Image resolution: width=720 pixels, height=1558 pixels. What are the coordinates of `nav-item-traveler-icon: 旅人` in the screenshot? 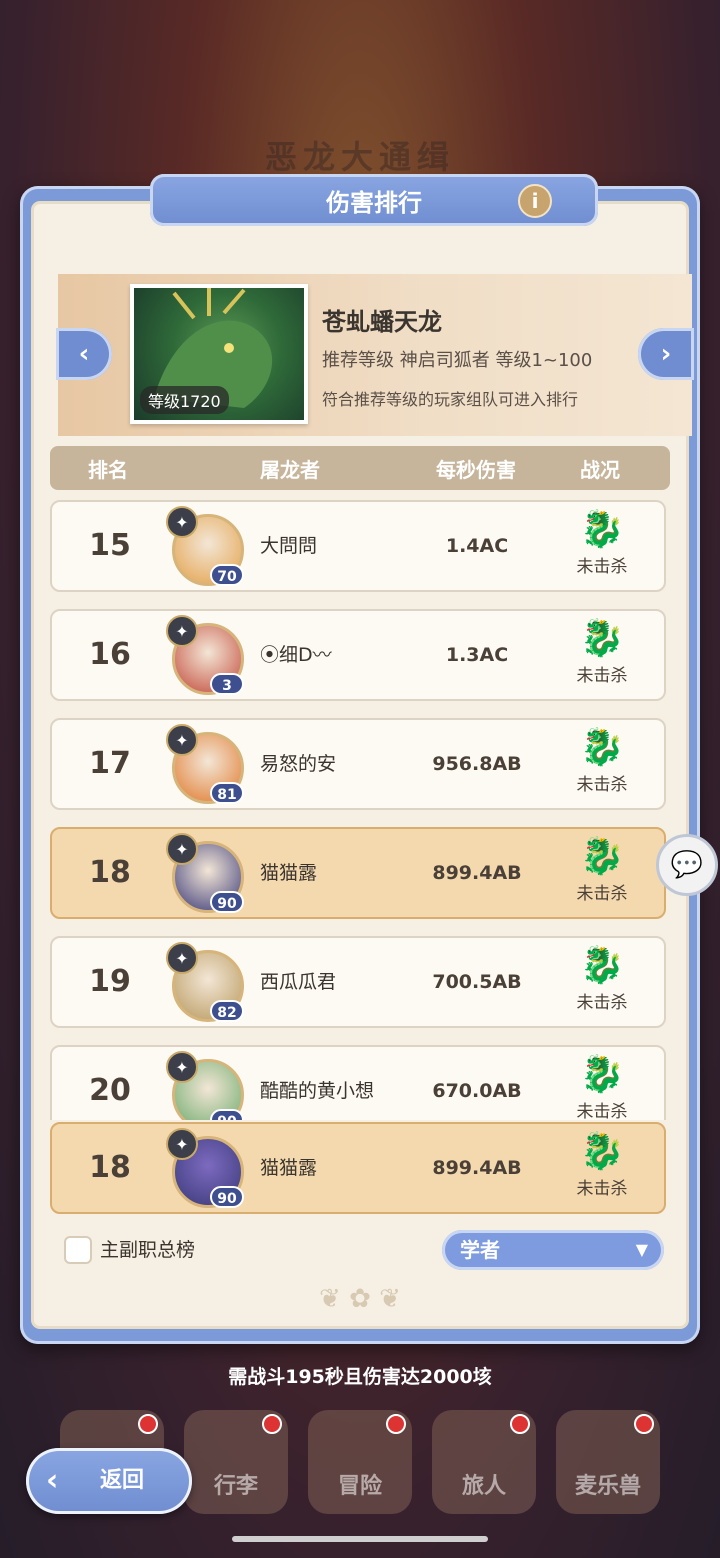 It's located at (484, 1462).